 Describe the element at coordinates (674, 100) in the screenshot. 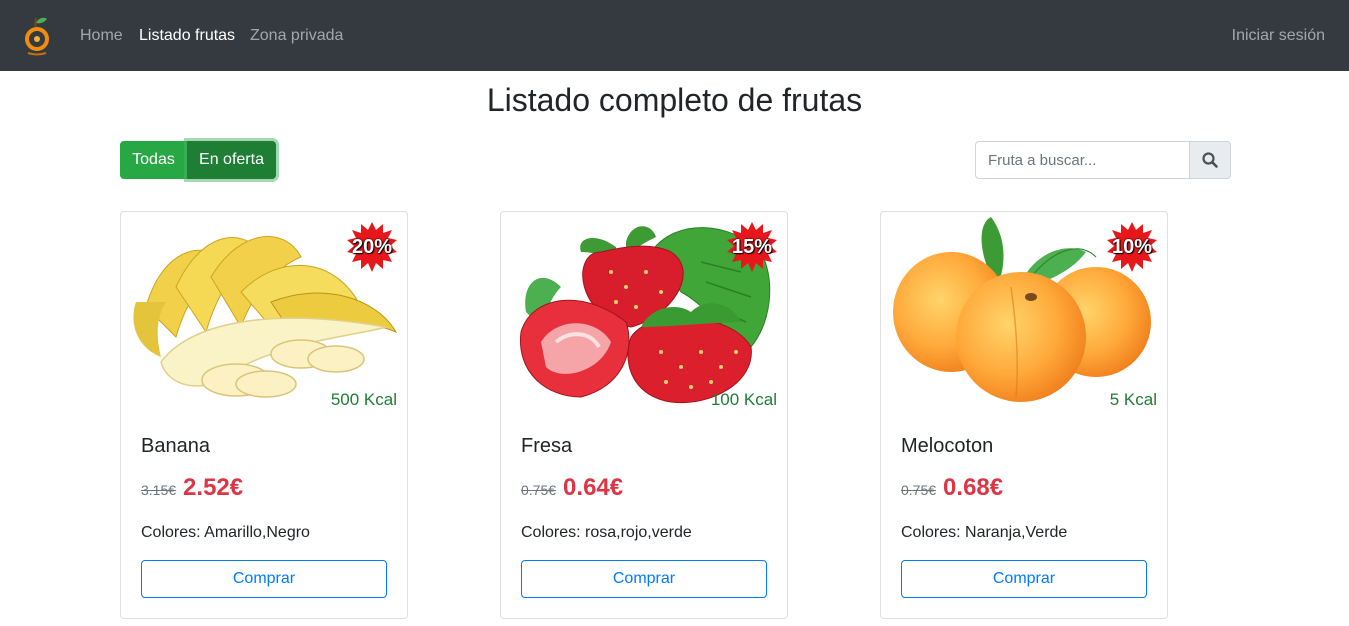

I see `page-title: Listado completo de frutas` at that location.